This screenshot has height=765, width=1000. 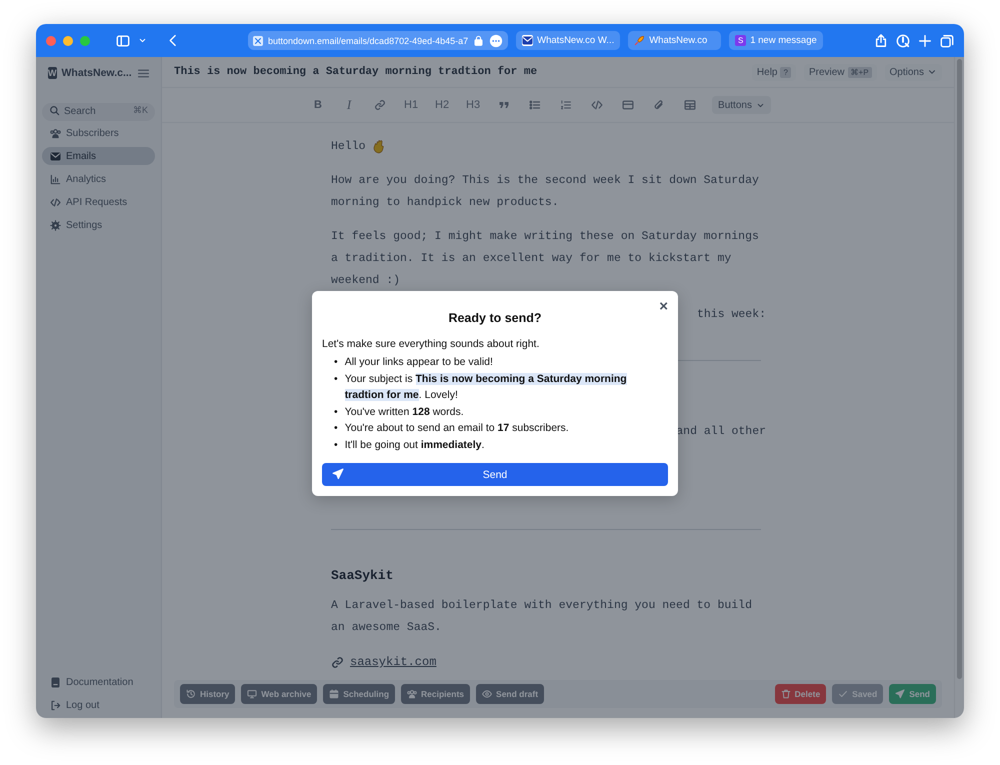 What do you see at coordinates (473, 105) in the screenshot?
I see `format-button: H3` at bounding box center [473, 105].